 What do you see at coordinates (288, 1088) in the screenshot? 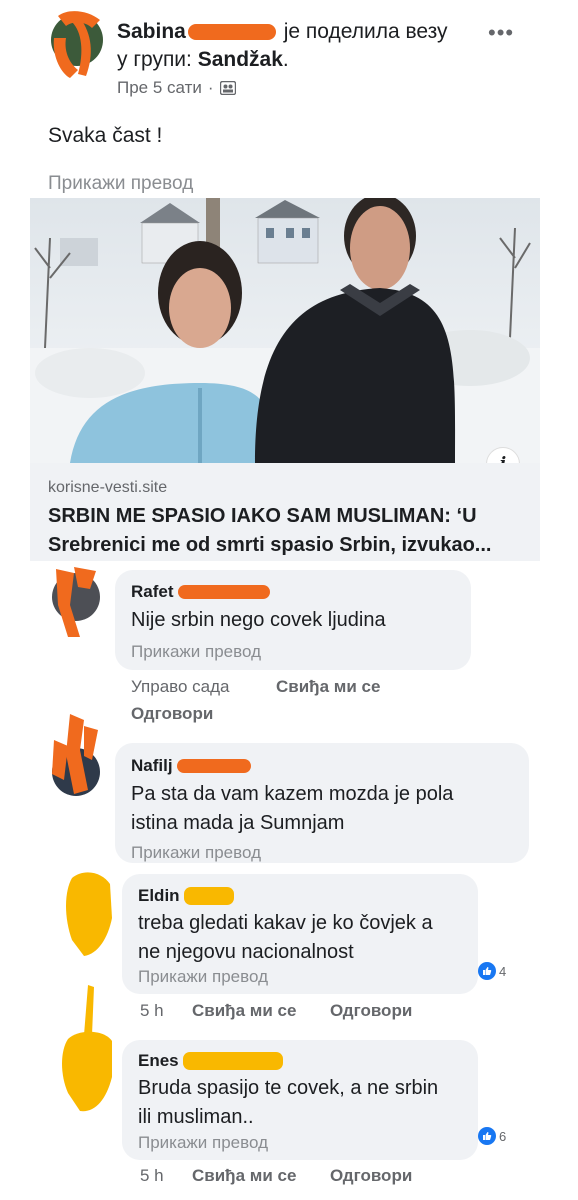
I see `comment-line: Bruda spasijo te covek, a ne srbin` at bounding box center [288, 1088].